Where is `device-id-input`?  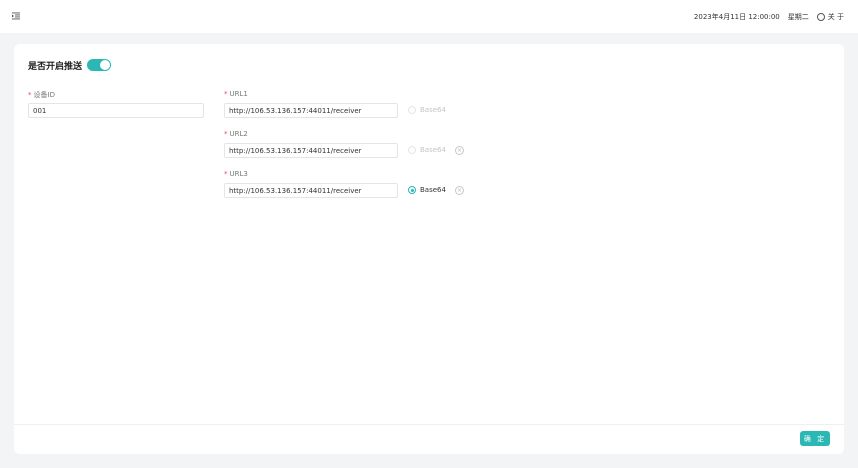 device-id-input is located at coordinates (116, 110).